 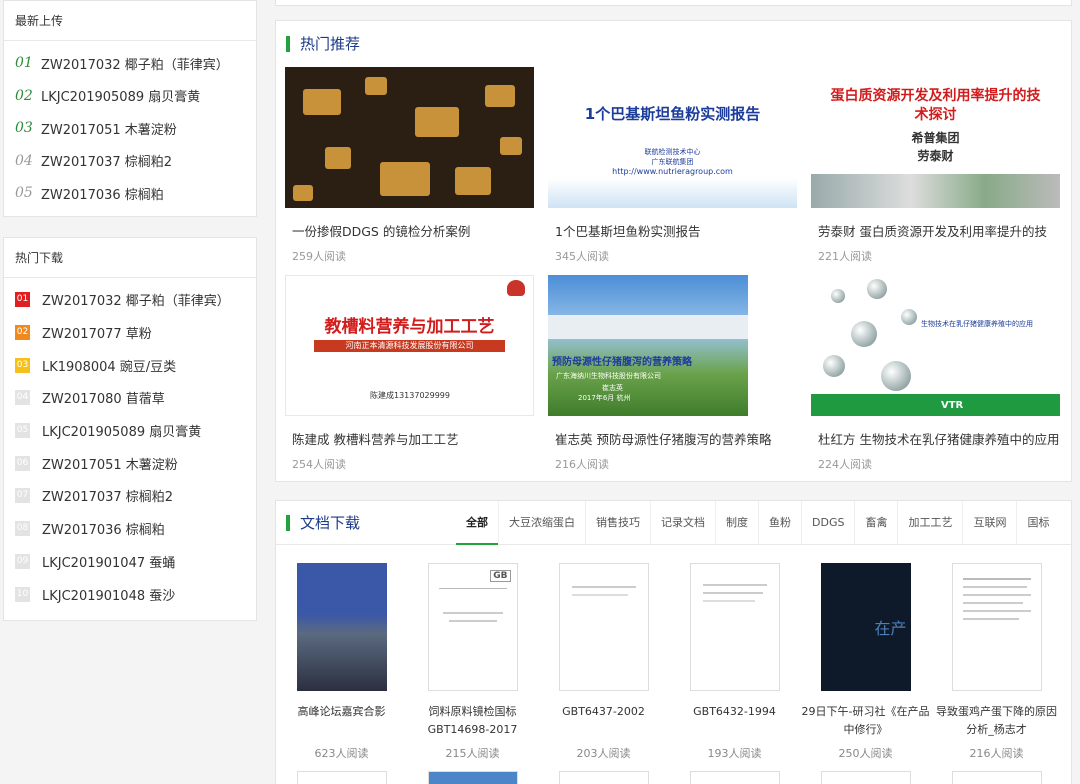 I want to click on item-label: ZW2017051 木薯淀粉, so click(x=109, y=130).